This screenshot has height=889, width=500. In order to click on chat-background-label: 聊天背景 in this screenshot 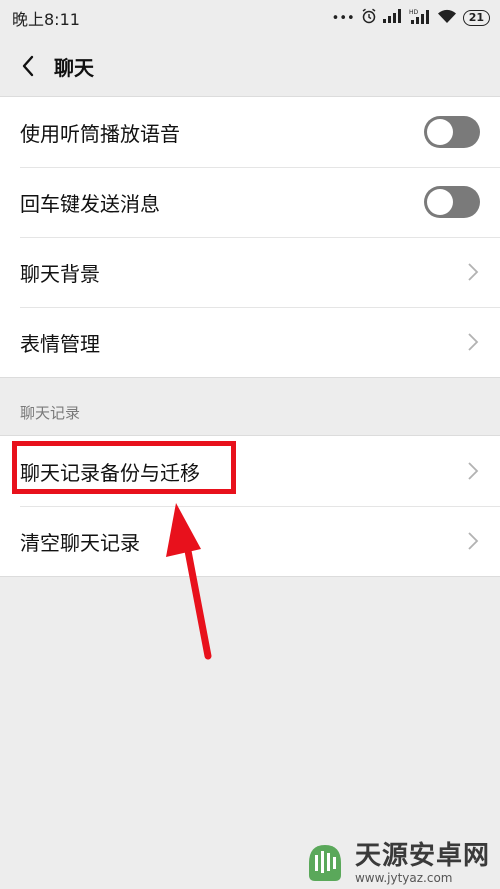, I will do `click(60, 273)`.